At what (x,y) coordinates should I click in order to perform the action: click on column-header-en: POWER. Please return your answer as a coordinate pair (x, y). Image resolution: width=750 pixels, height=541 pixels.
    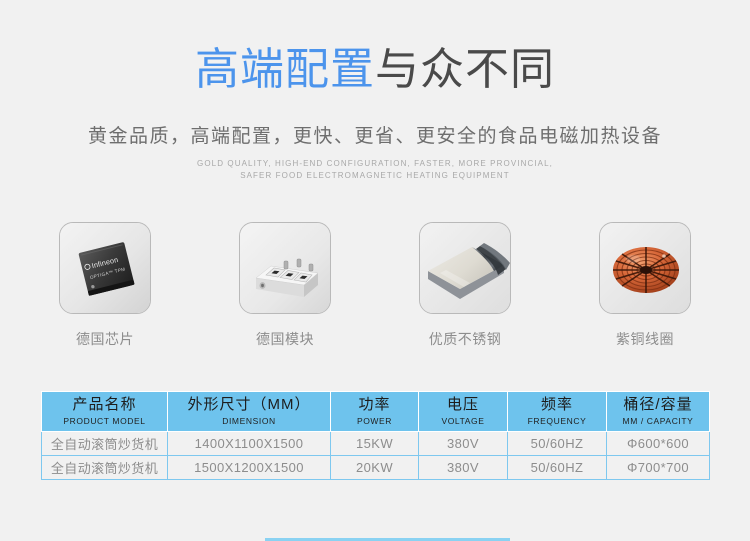
    Looking at the image, I should click on (374, 420).